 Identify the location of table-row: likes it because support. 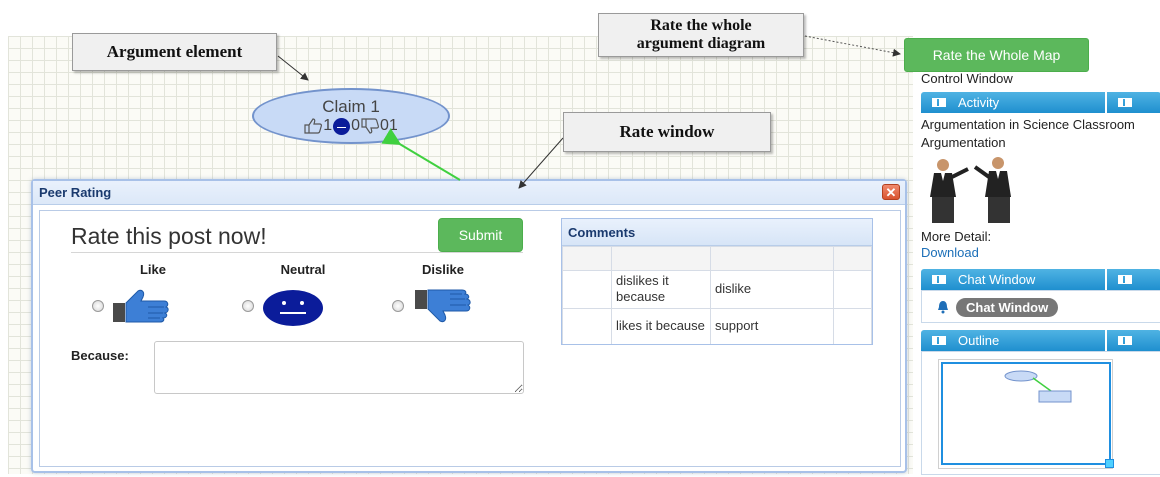
(717, 325).